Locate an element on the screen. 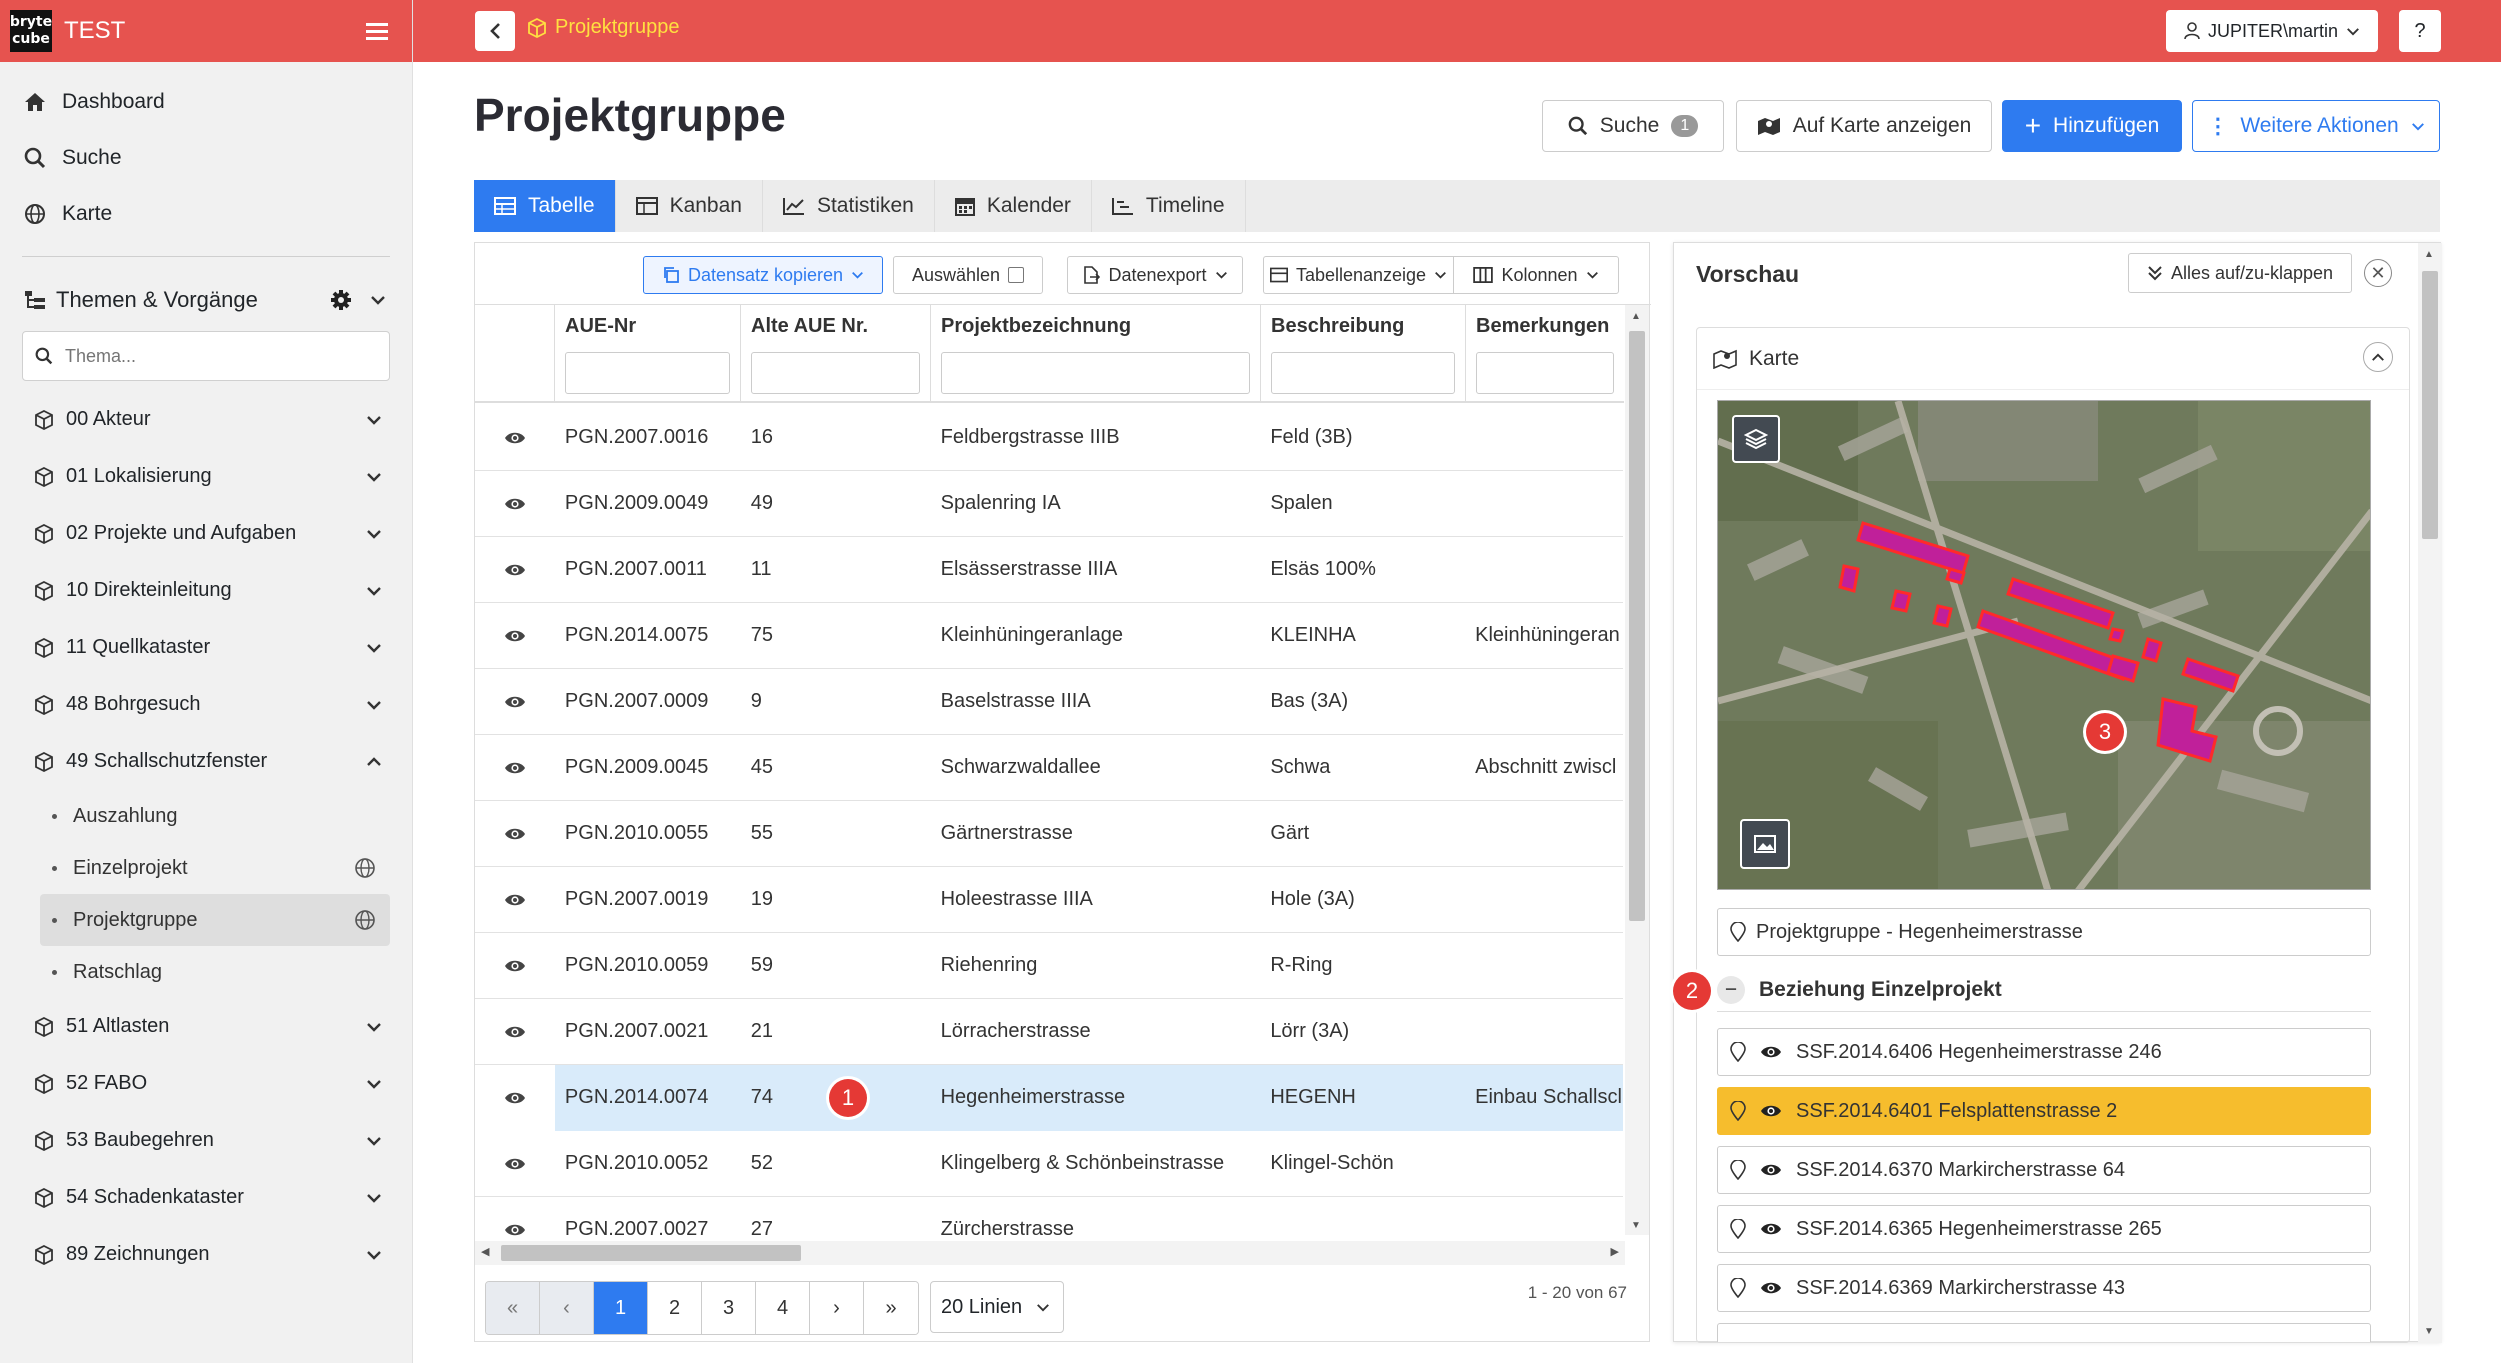 This screenshot has width=2501, height=1363. preview-scrollbar: ▲ ▼ is located at coordinates (2430, 793).